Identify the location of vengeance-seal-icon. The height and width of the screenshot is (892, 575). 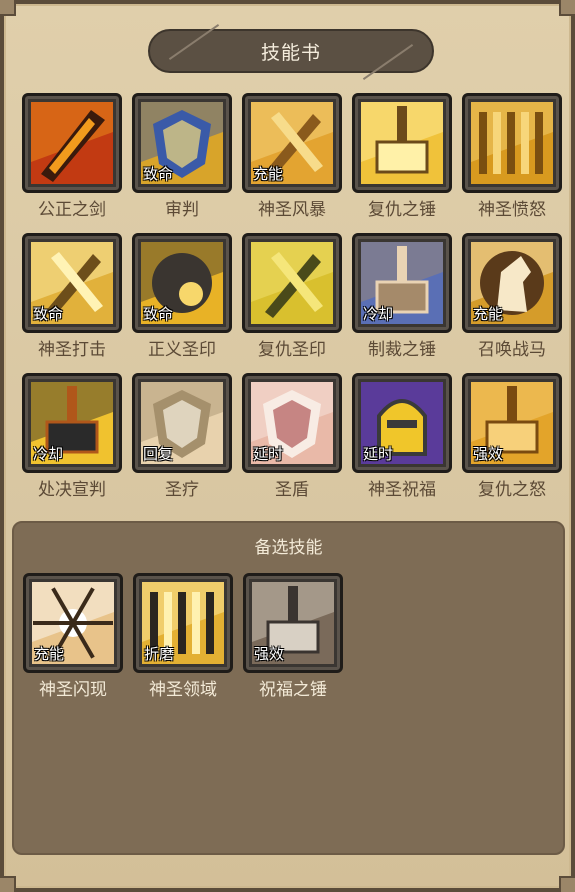
(292, 283).